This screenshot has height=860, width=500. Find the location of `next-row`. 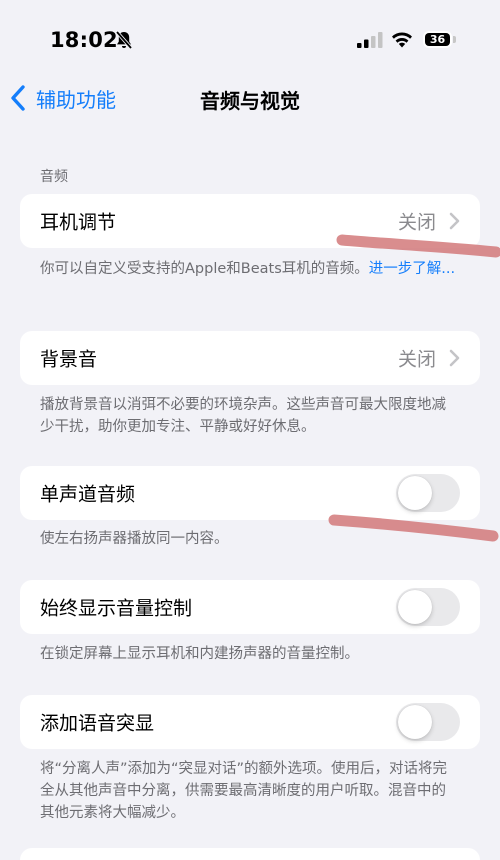

next-row is located at coordinates (250, 854).